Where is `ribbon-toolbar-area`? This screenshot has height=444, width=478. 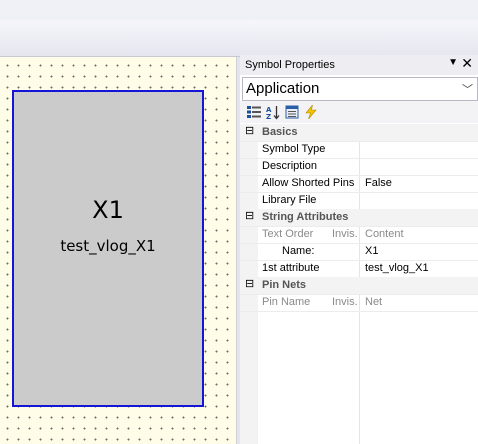 ribbon-toolbar-area is located at coordinates (239, 38).